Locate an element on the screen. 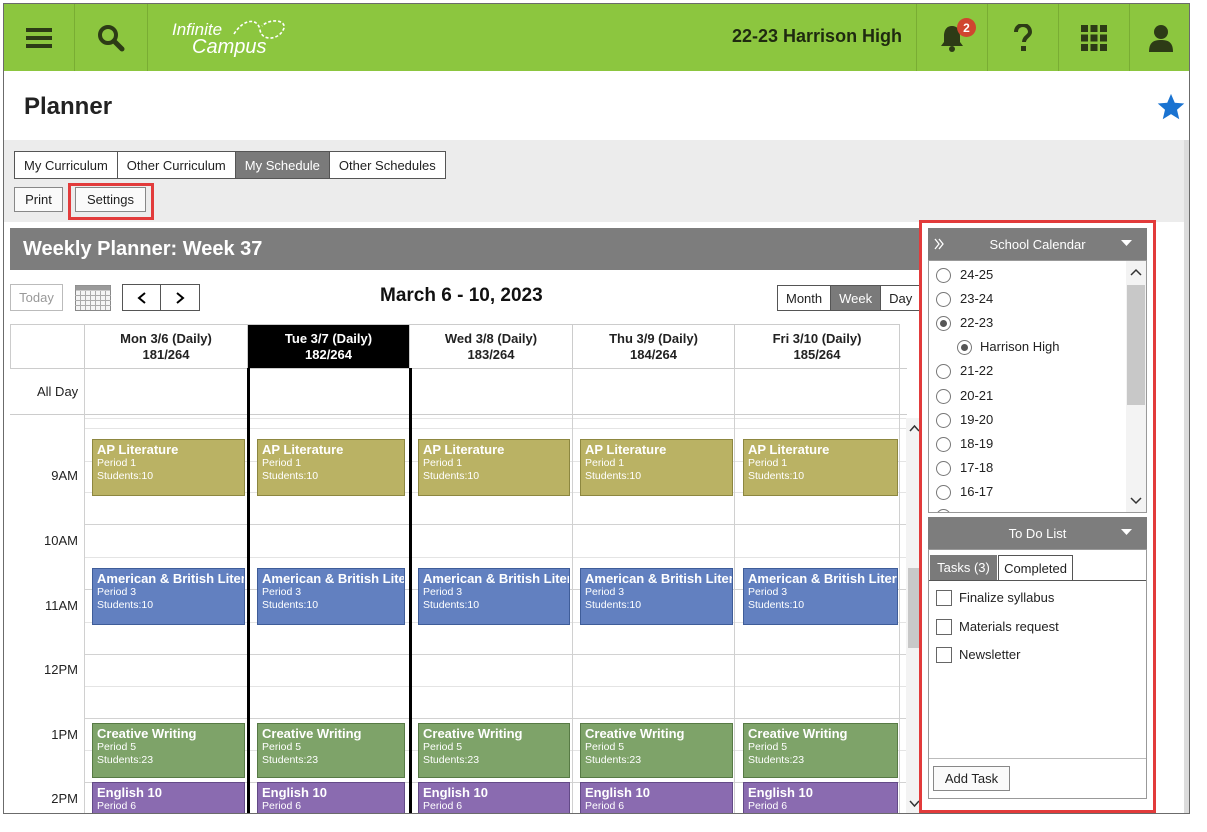  school-calendar-title: School Calendar is located at coordinates (1037, 244).